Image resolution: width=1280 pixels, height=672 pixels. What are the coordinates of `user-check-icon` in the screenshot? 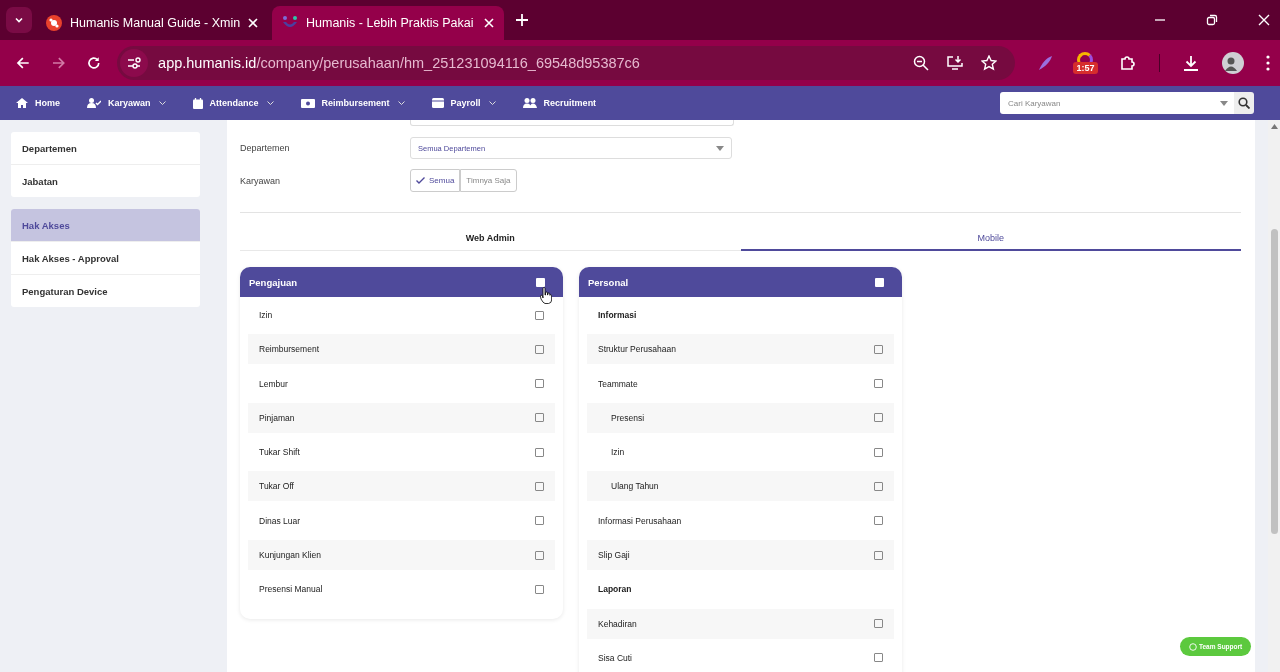 It's located at (94, 103).